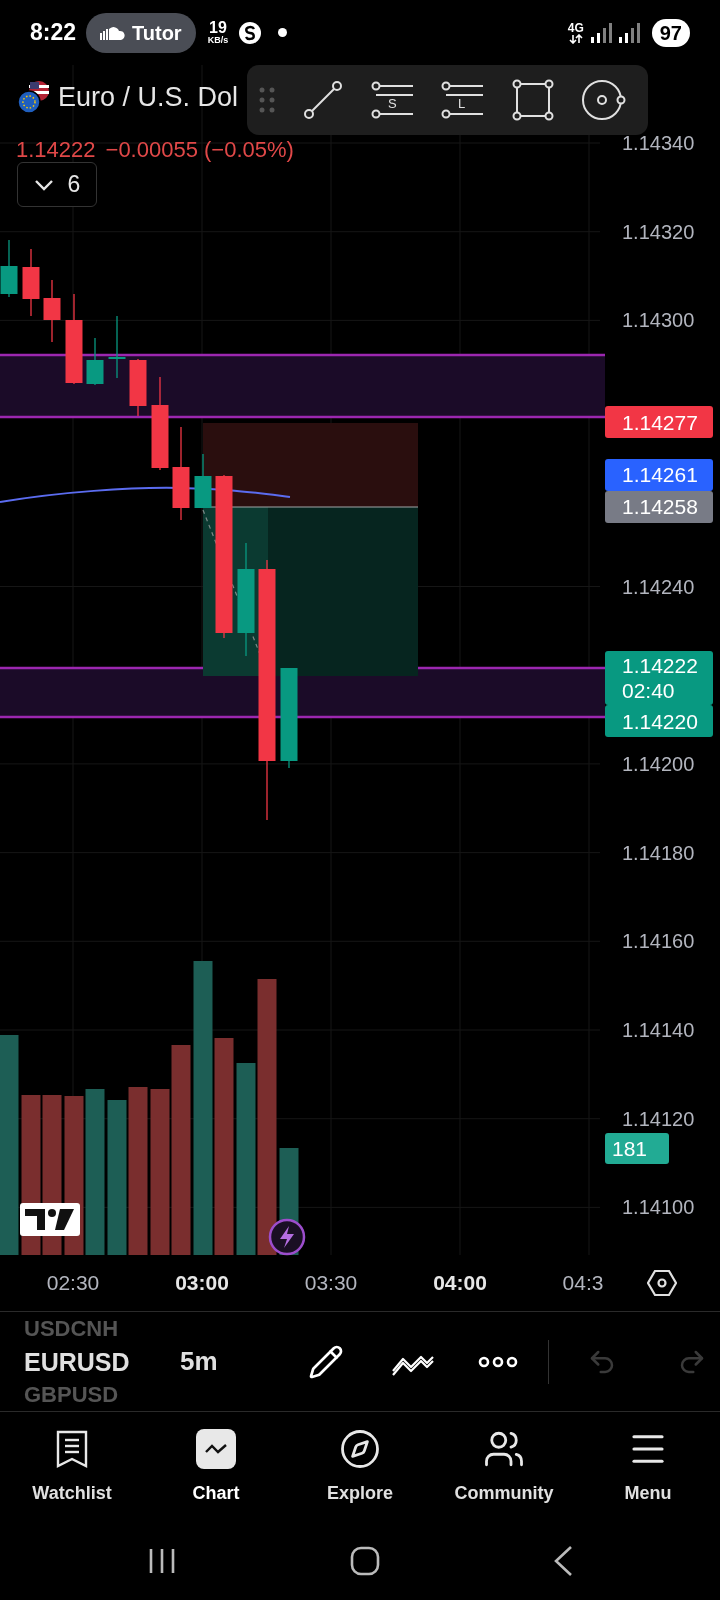 The height and width of the screenshot is (1600, 720). I want to click on home-icon, so click(365, 1561).